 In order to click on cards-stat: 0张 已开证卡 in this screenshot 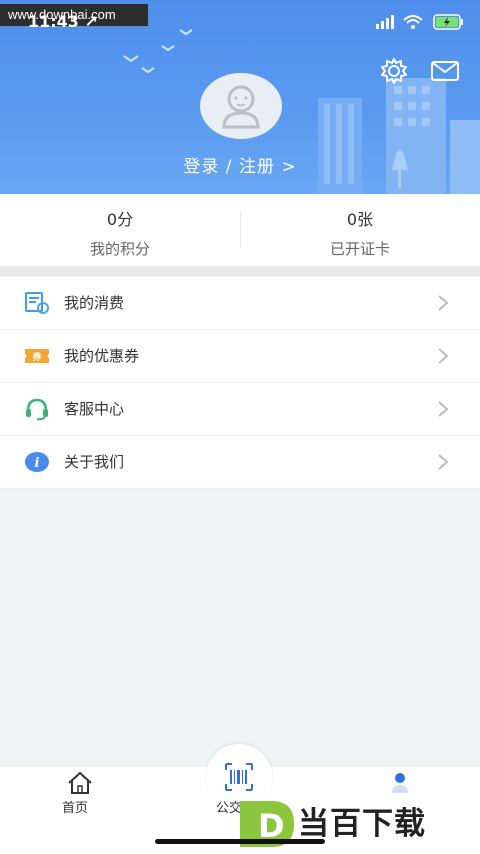, I will do `click(360, 230)`.